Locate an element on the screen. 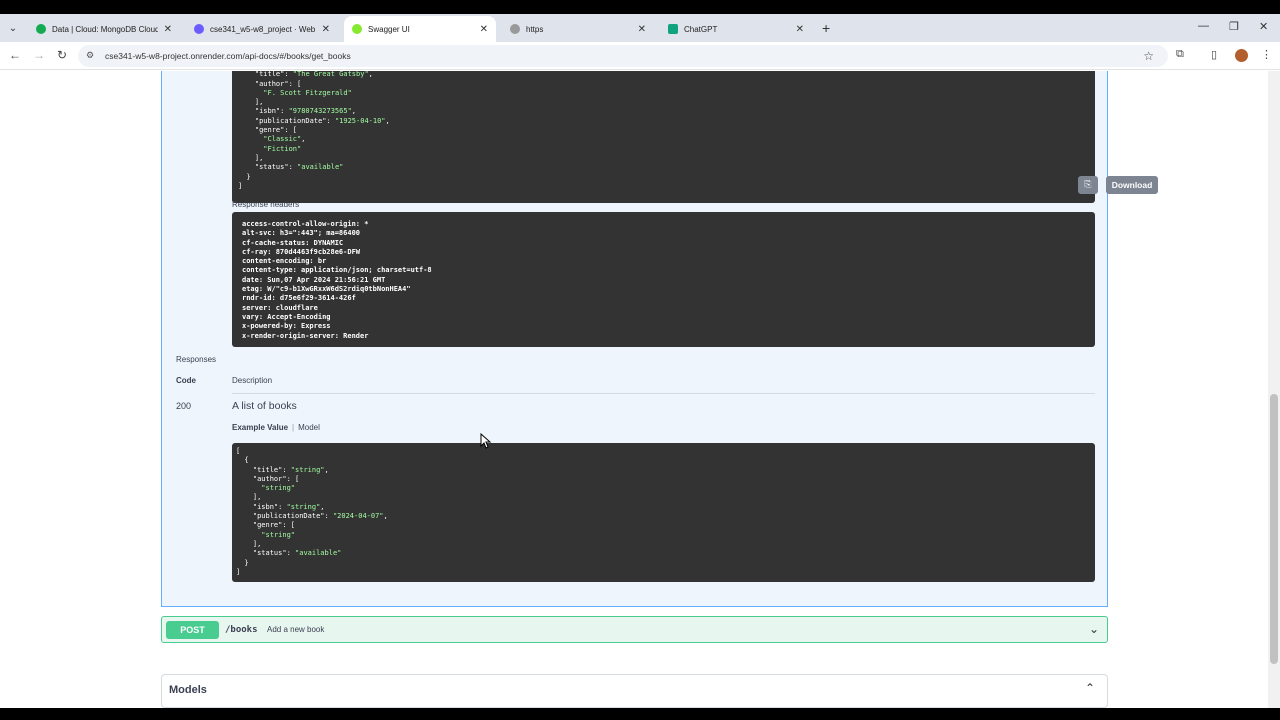  description-column-header: Description is located at coordinates (252, 380).